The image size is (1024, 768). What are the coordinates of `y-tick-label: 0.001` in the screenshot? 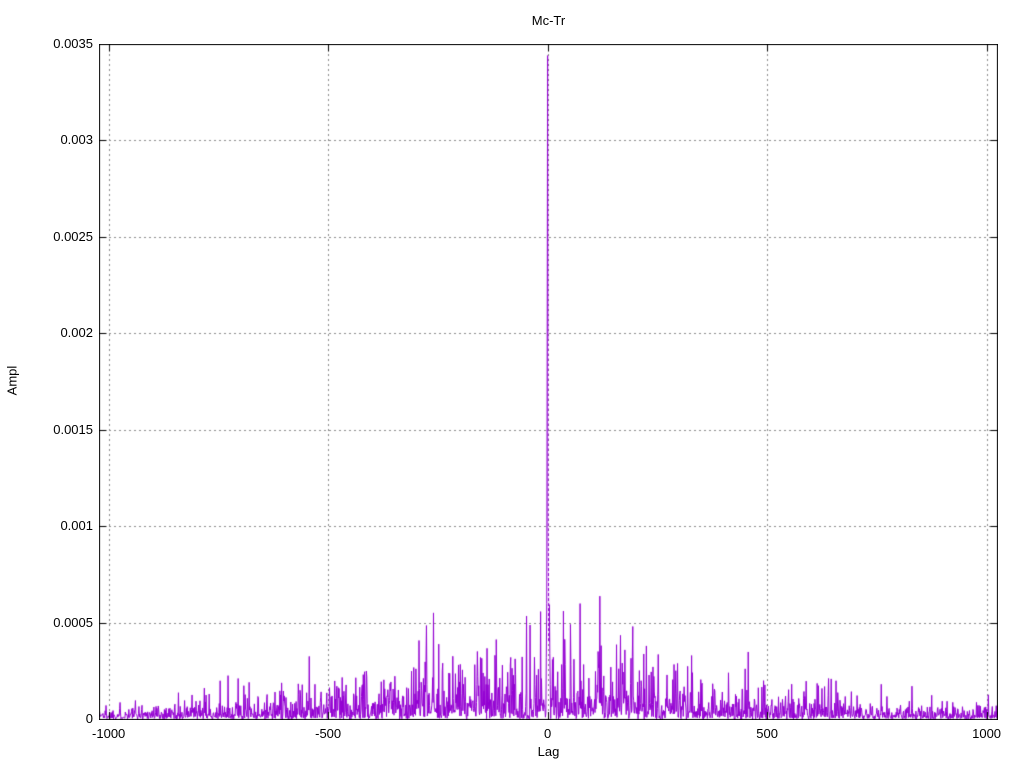 It's located at (76, 526).